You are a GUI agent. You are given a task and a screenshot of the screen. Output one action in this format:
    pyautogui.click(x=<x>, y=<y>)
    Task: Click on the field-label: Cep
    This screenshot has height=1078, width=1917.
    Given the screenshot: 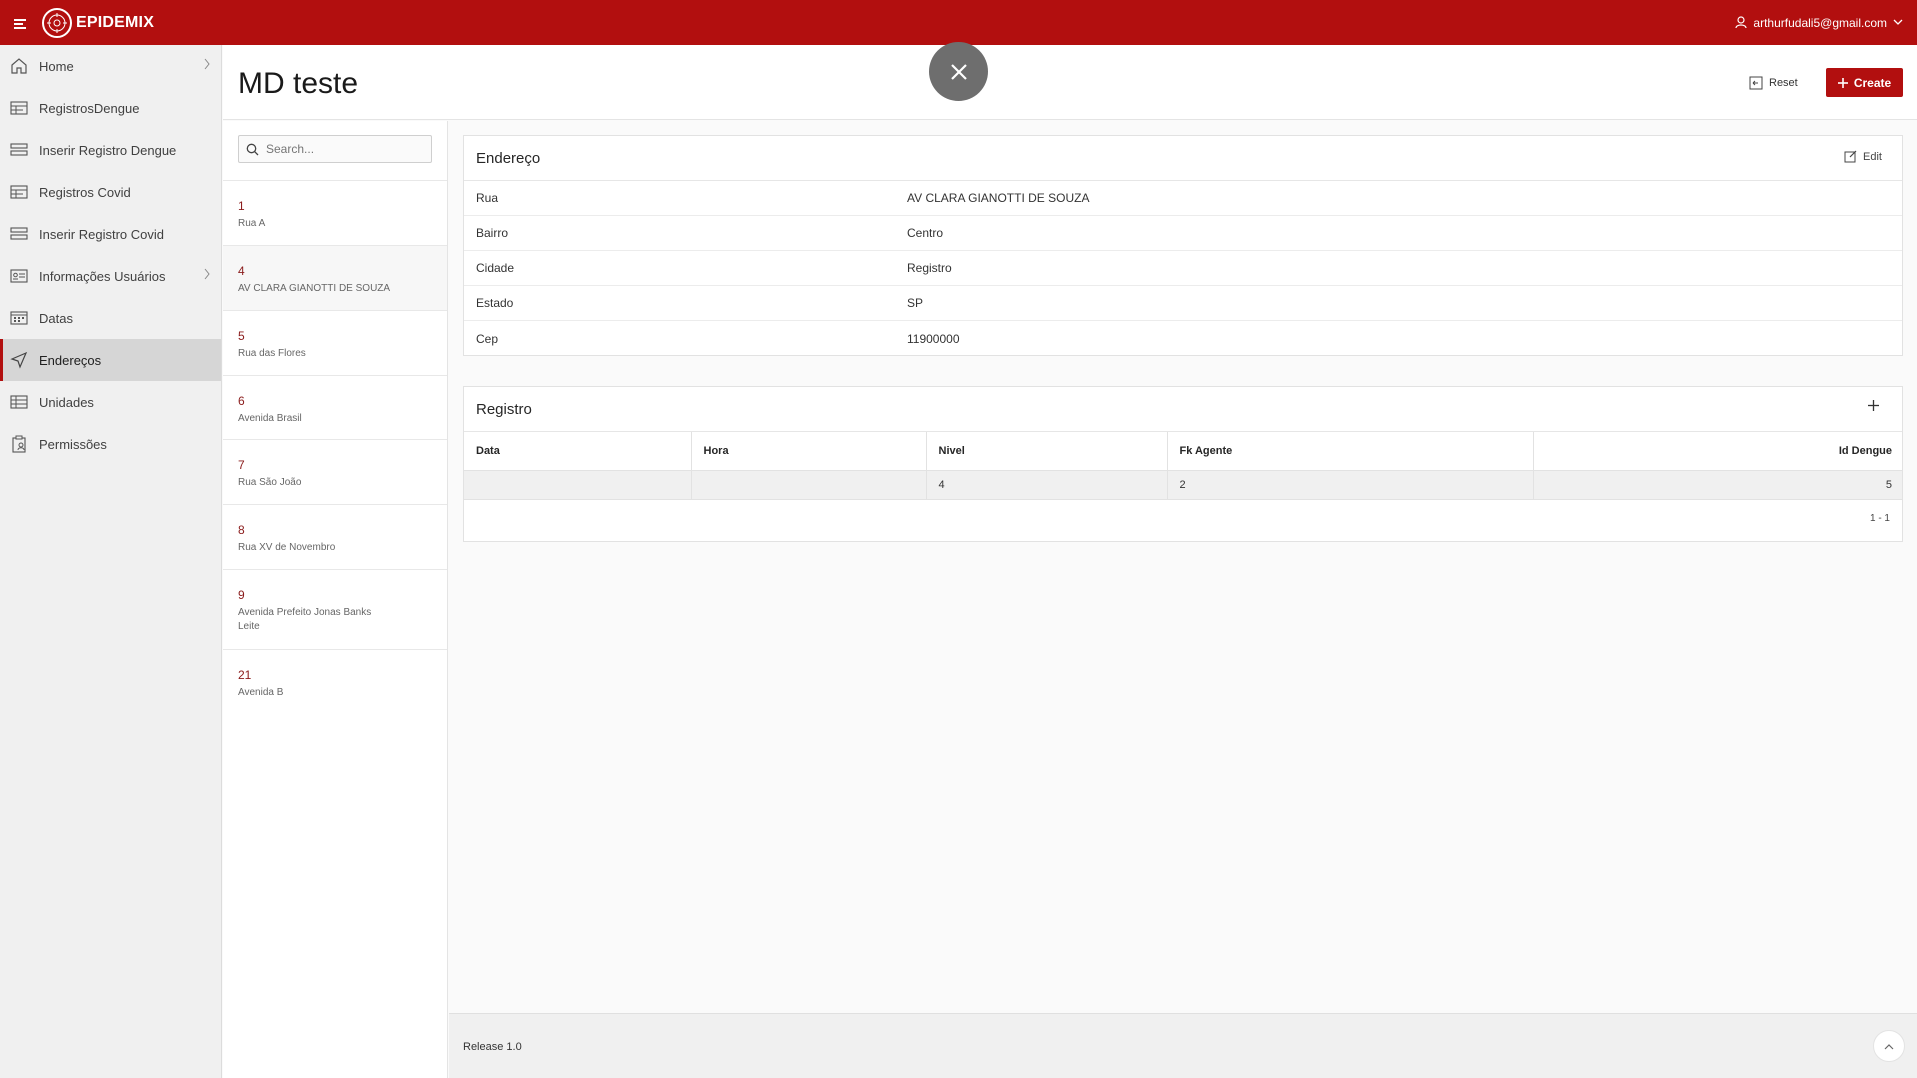 What is the action you would take?
    pyautogui.click(x=487, y=338)
    